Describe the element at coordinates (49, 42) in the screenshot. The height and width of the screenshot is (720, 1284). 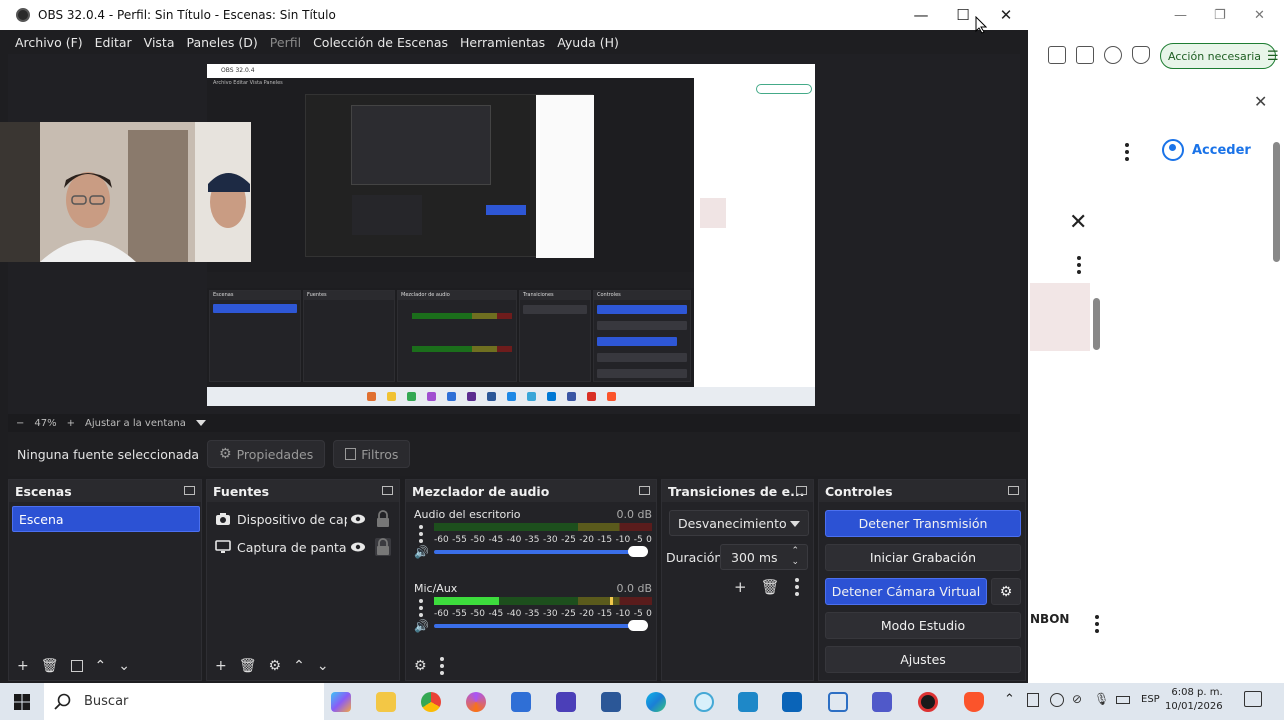
I see `menu-archivo: Archivo (F)` at that location.